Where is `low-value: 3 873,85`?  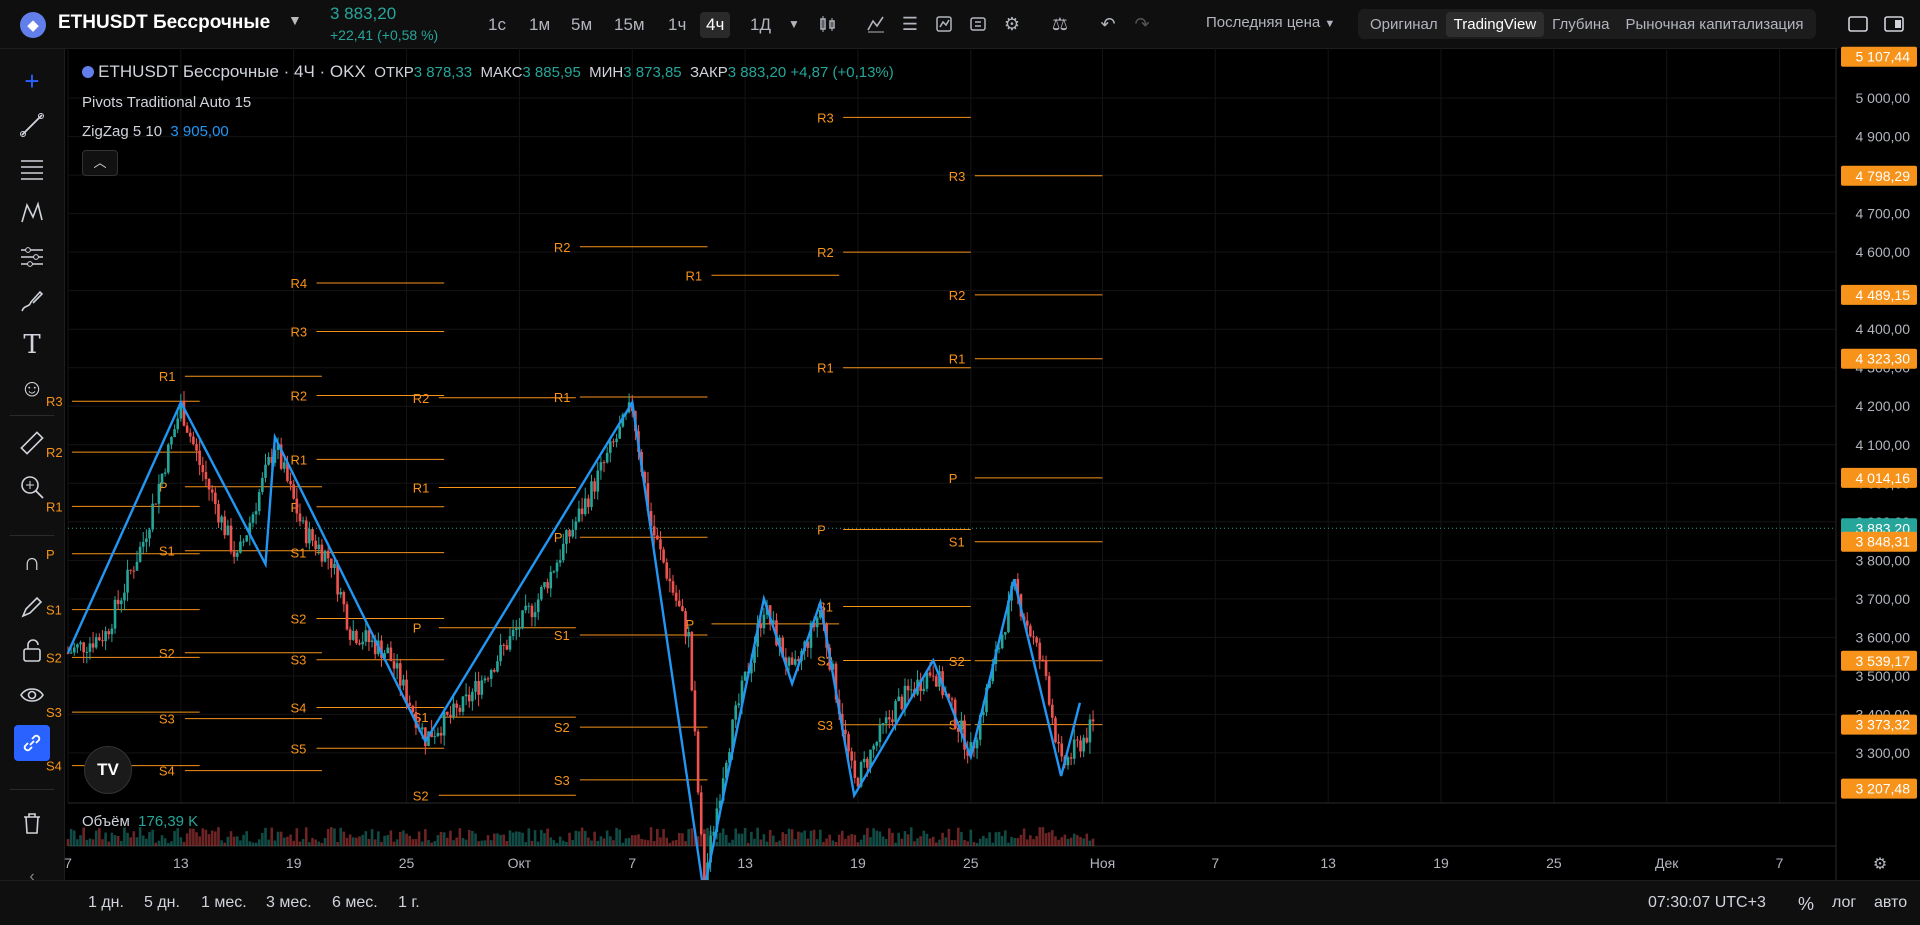
low-value: 3 873,85 is located at coordinates (652, 72).